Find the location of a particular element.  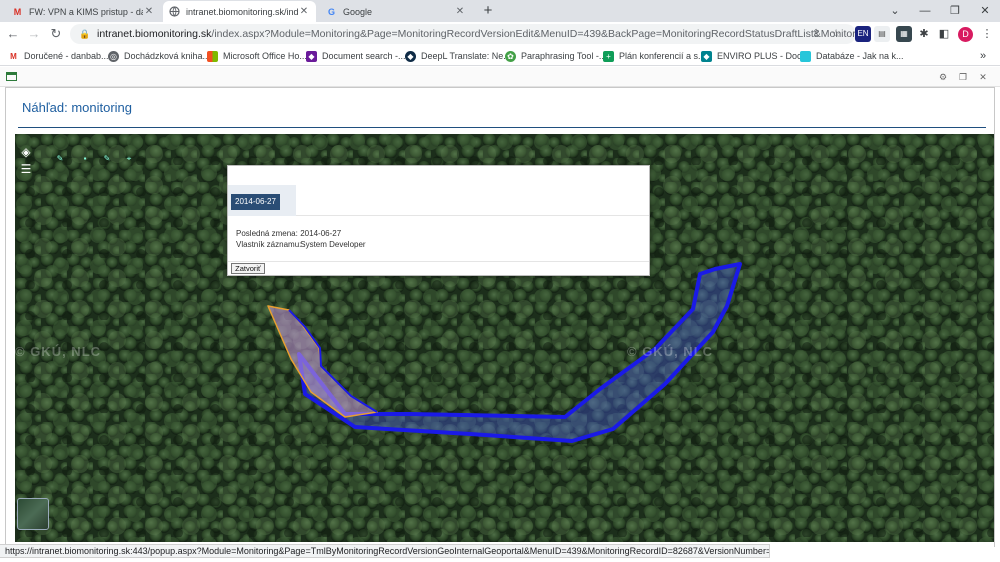

extensions-puzzle-icon: ✱ is located at coordinates (924, 34).